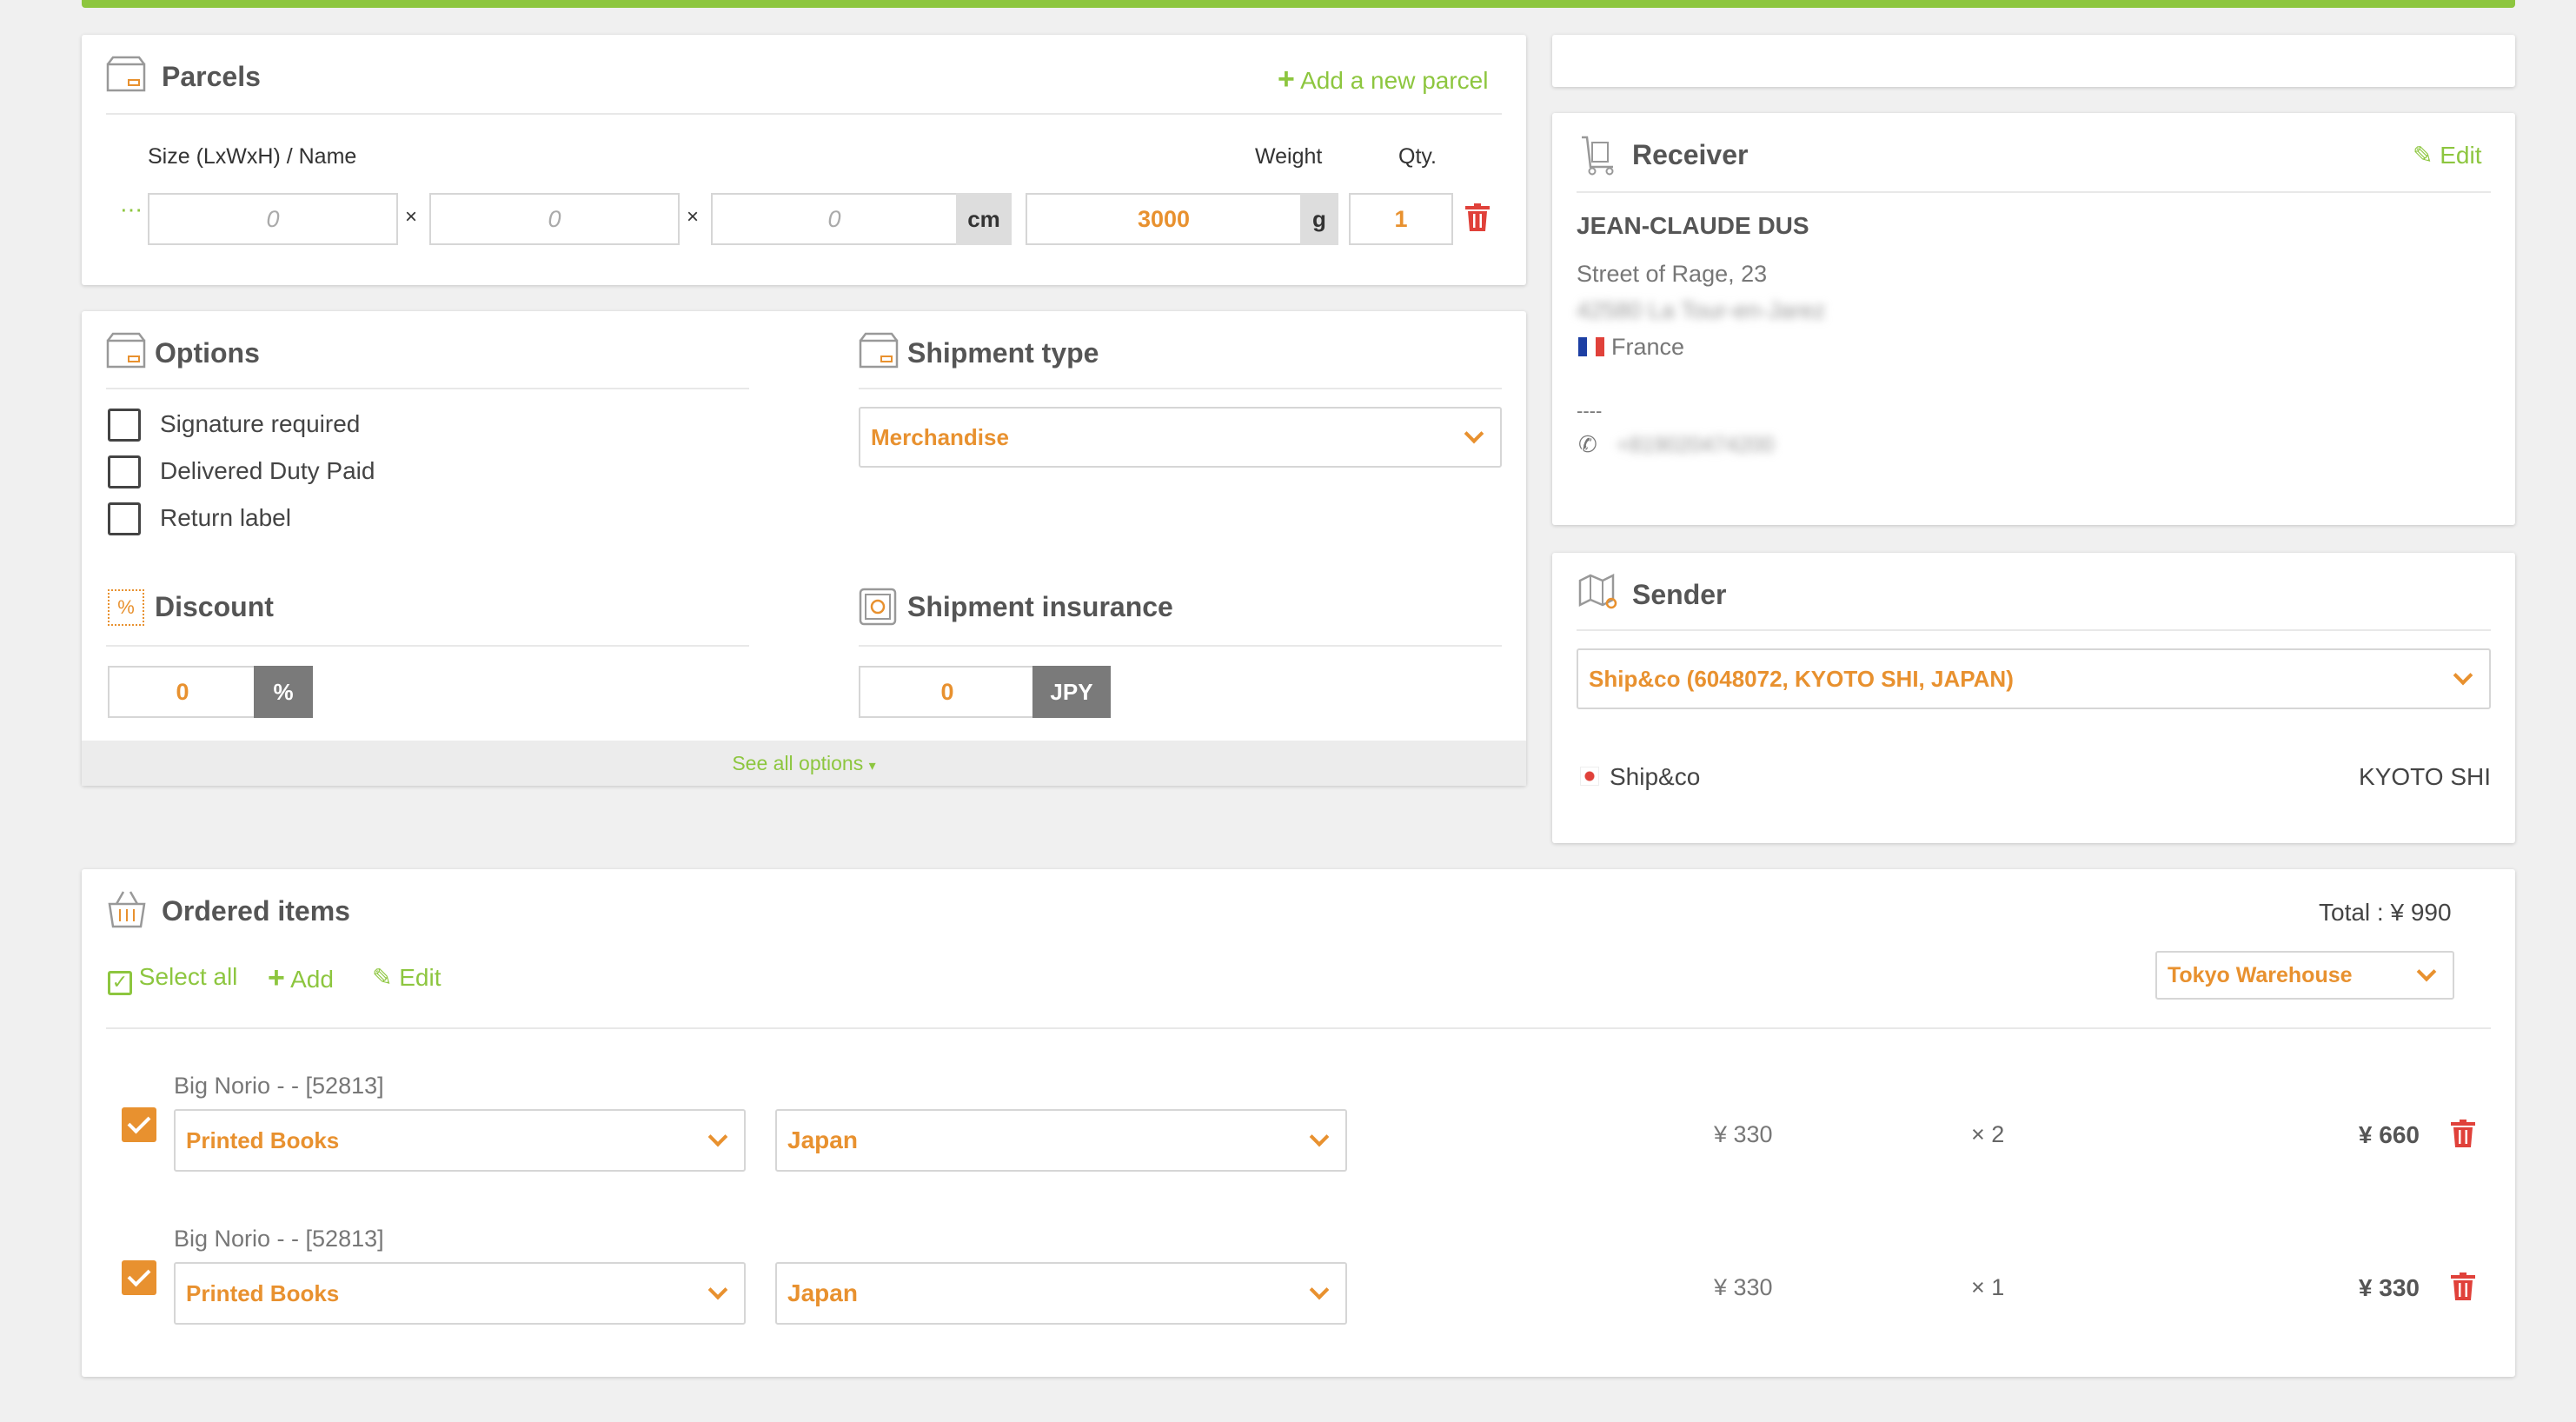 This screenshot has height=1422, width=2576. I want to click on item-name: Big Norio - - [52813], so click(279, 1239).